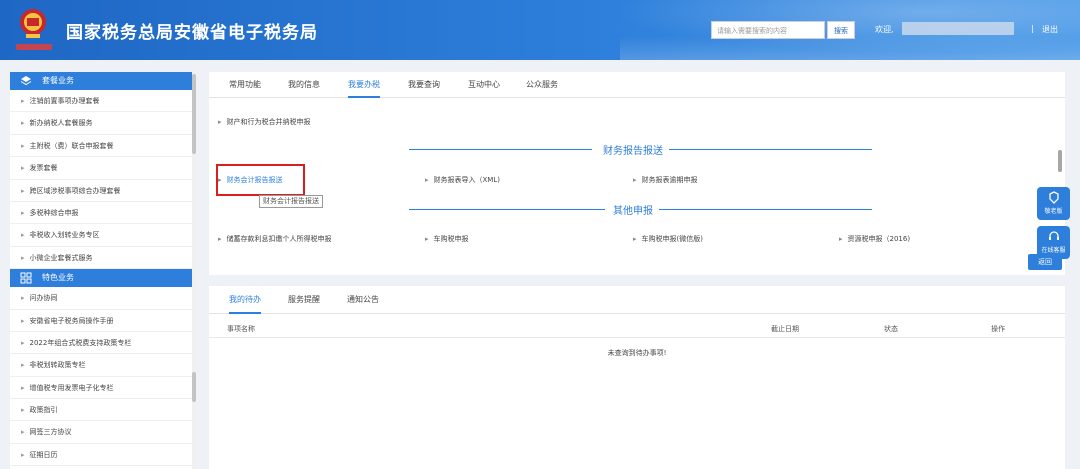 This screenshot has height=469, width=1080. What do you see at coordinates (103, 123) in the screenshot?
I see `sidebar-item: ▸ 新办纳税人套餐服务` at bounding box center [103, 123].